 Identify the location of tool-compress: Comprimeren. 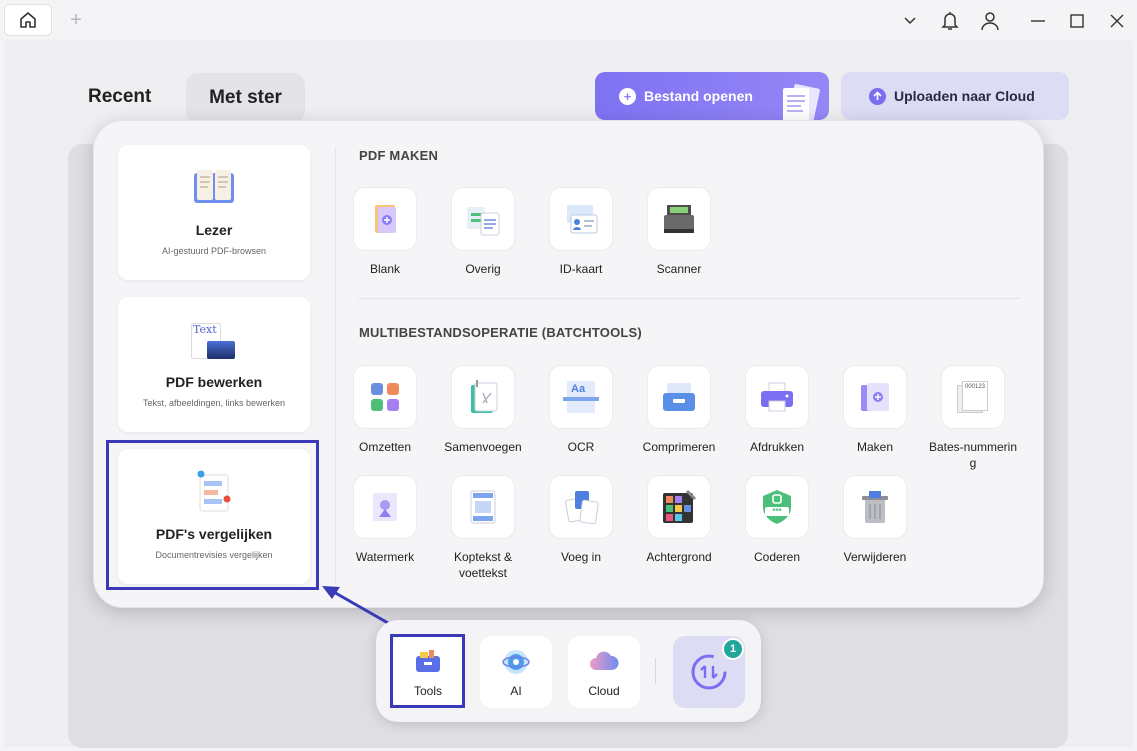
(679, 410).